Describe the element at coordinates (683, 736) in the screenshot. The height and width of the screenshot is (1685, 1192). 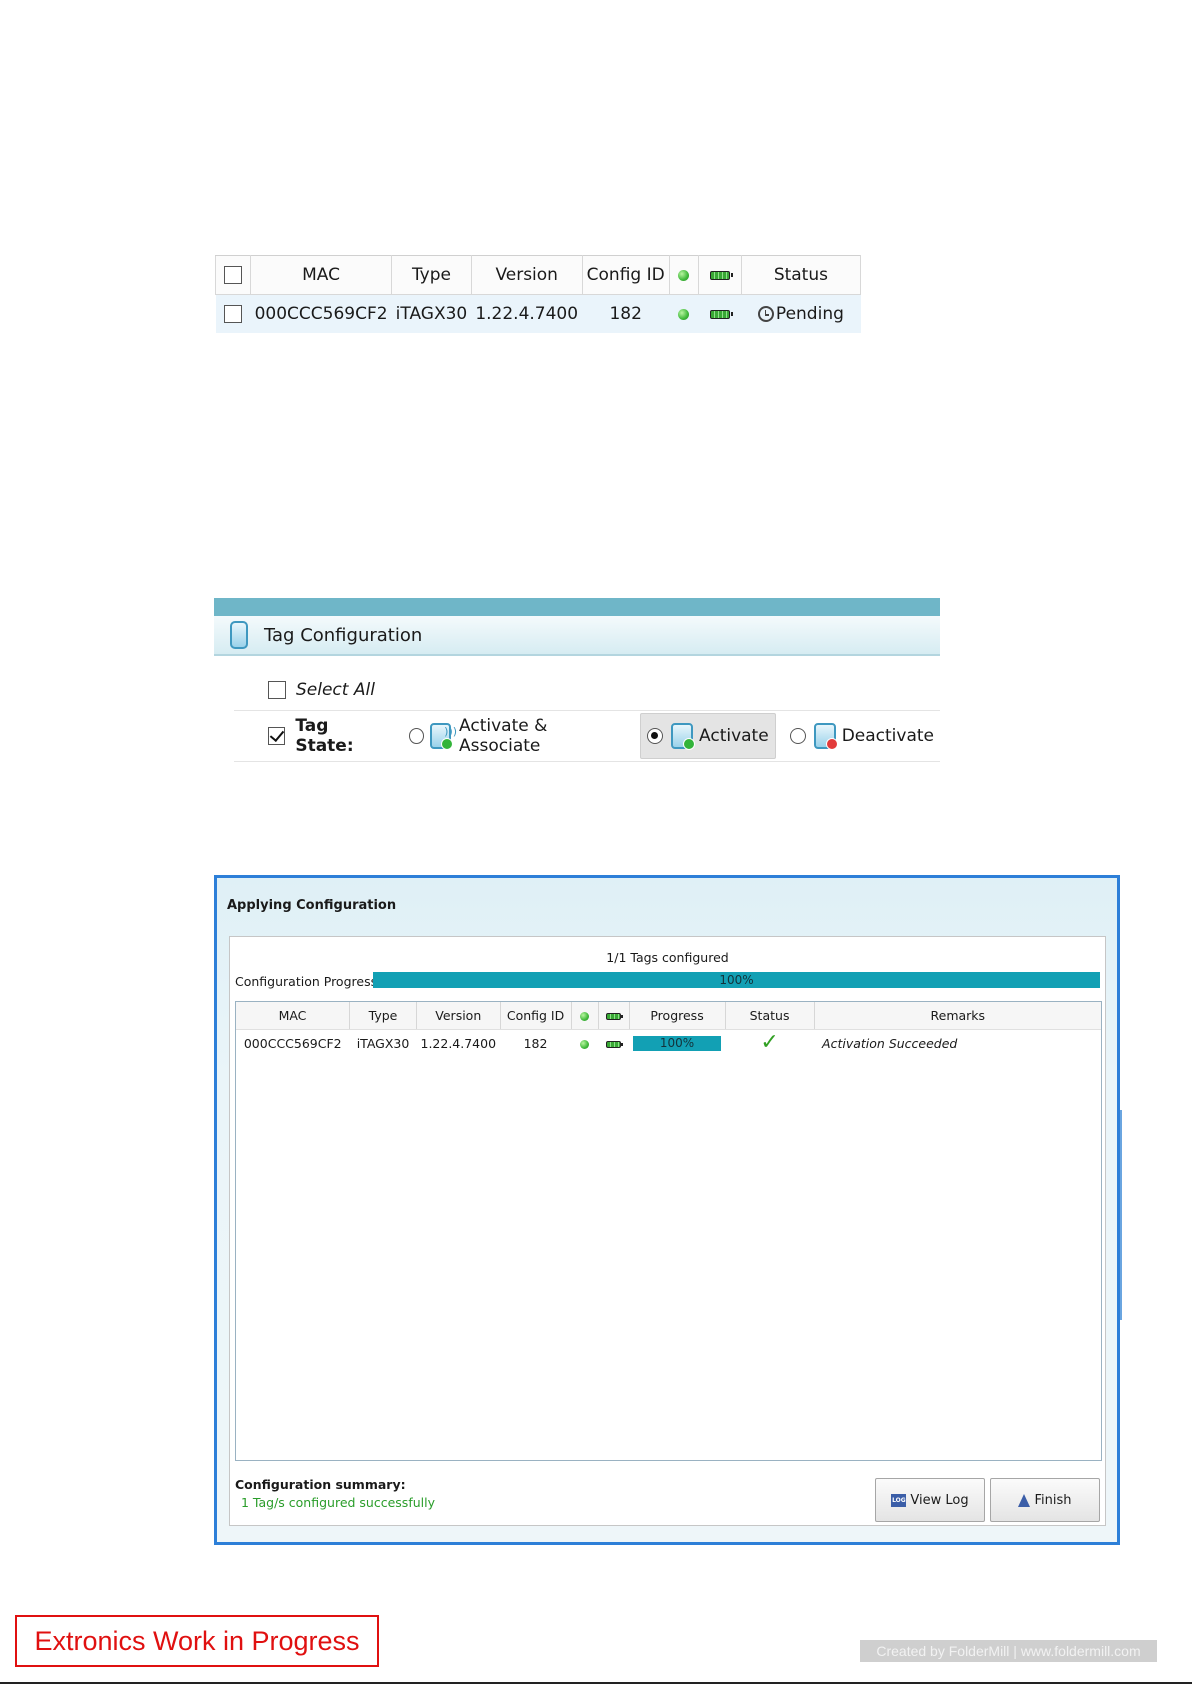
I see `activate-icon` at that location.